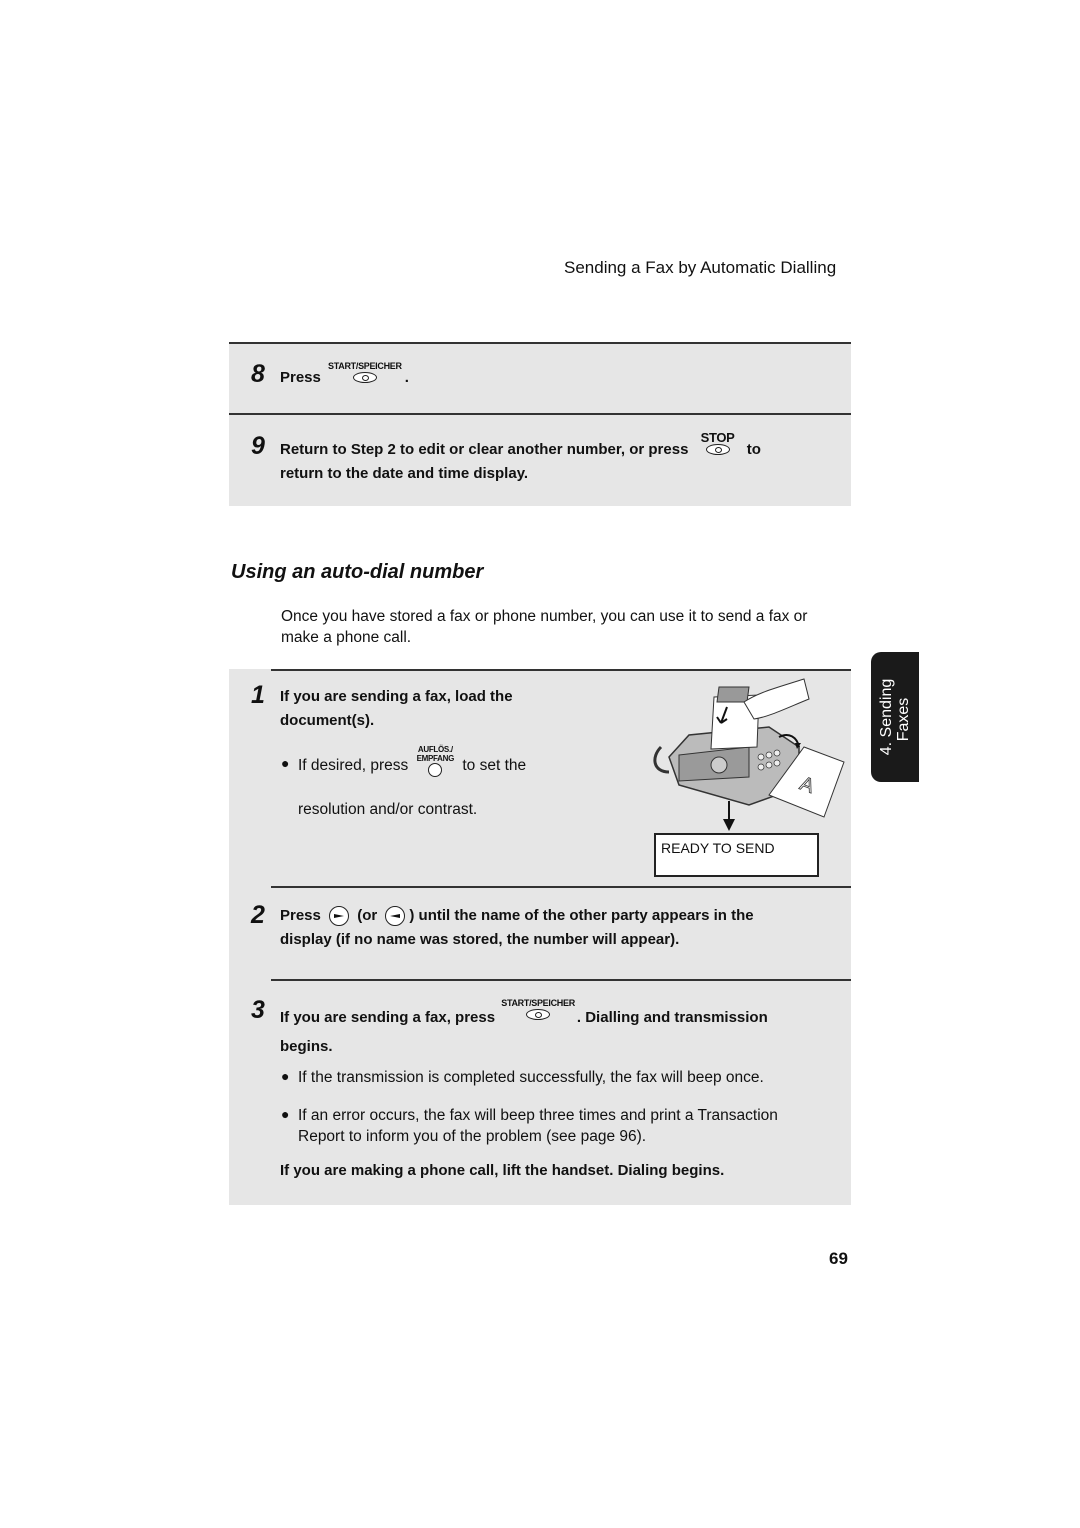 This screenshot has width=1080, height=1528. I want to click on resolution-key-icon, so click(435, 770).